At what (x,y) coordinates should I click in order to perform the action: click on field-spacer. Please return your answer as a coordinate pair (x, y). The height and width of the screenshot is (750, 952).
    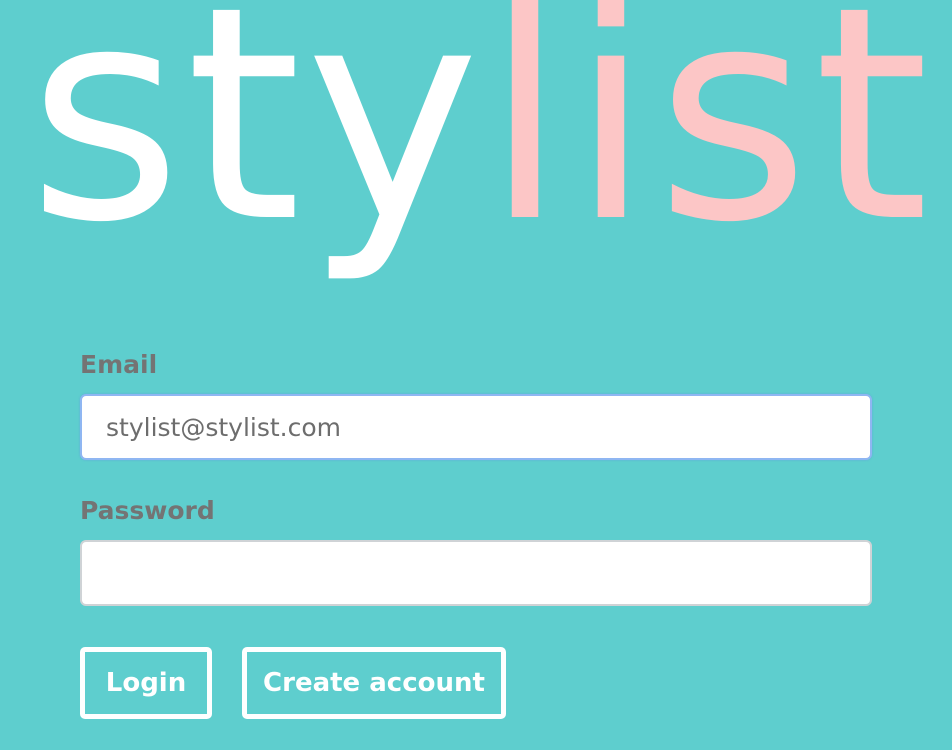
    Looking at the image, I should click on (476, 476).